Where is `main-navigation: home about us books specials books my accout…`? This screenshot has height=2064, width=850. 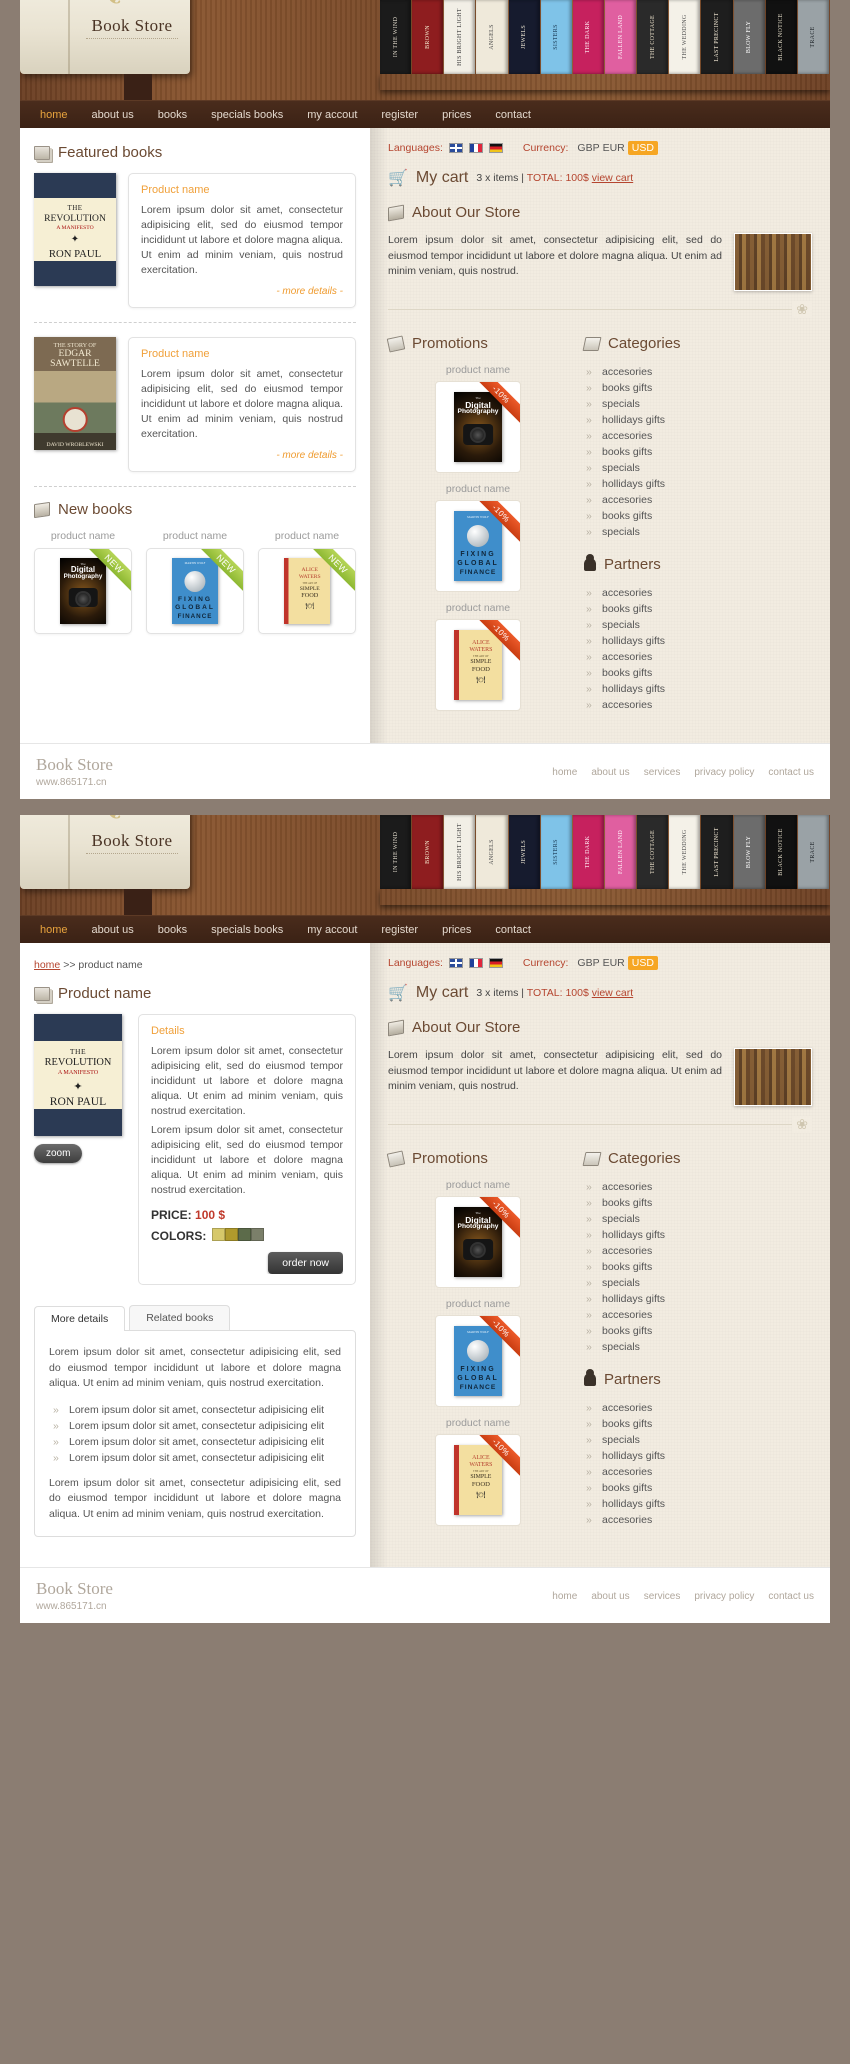
main-navigation: home about us books specials books my accout… is located at coordinates (425, 114).